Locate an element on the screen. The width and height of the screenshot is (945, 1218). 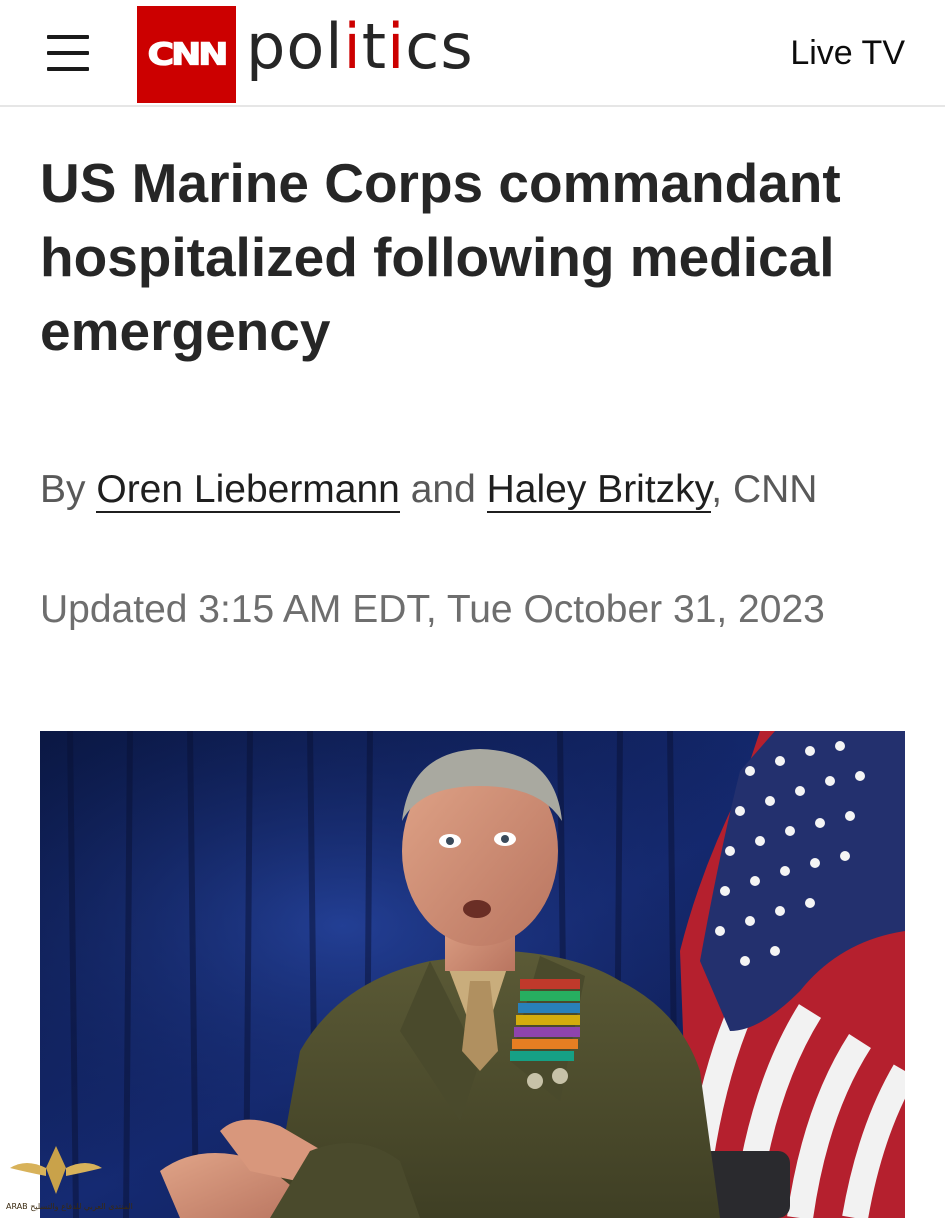
cnn-logo-text: CNN is located at coordinates (188, 54).